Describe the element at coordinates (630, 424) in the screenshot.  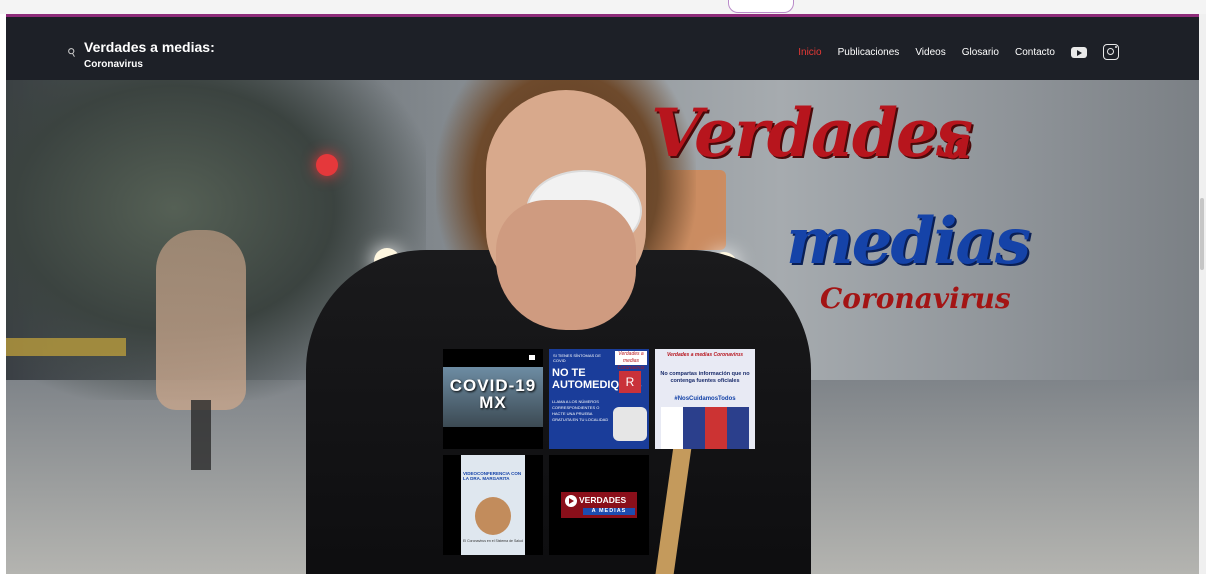
I see `pills-icon` at that location.